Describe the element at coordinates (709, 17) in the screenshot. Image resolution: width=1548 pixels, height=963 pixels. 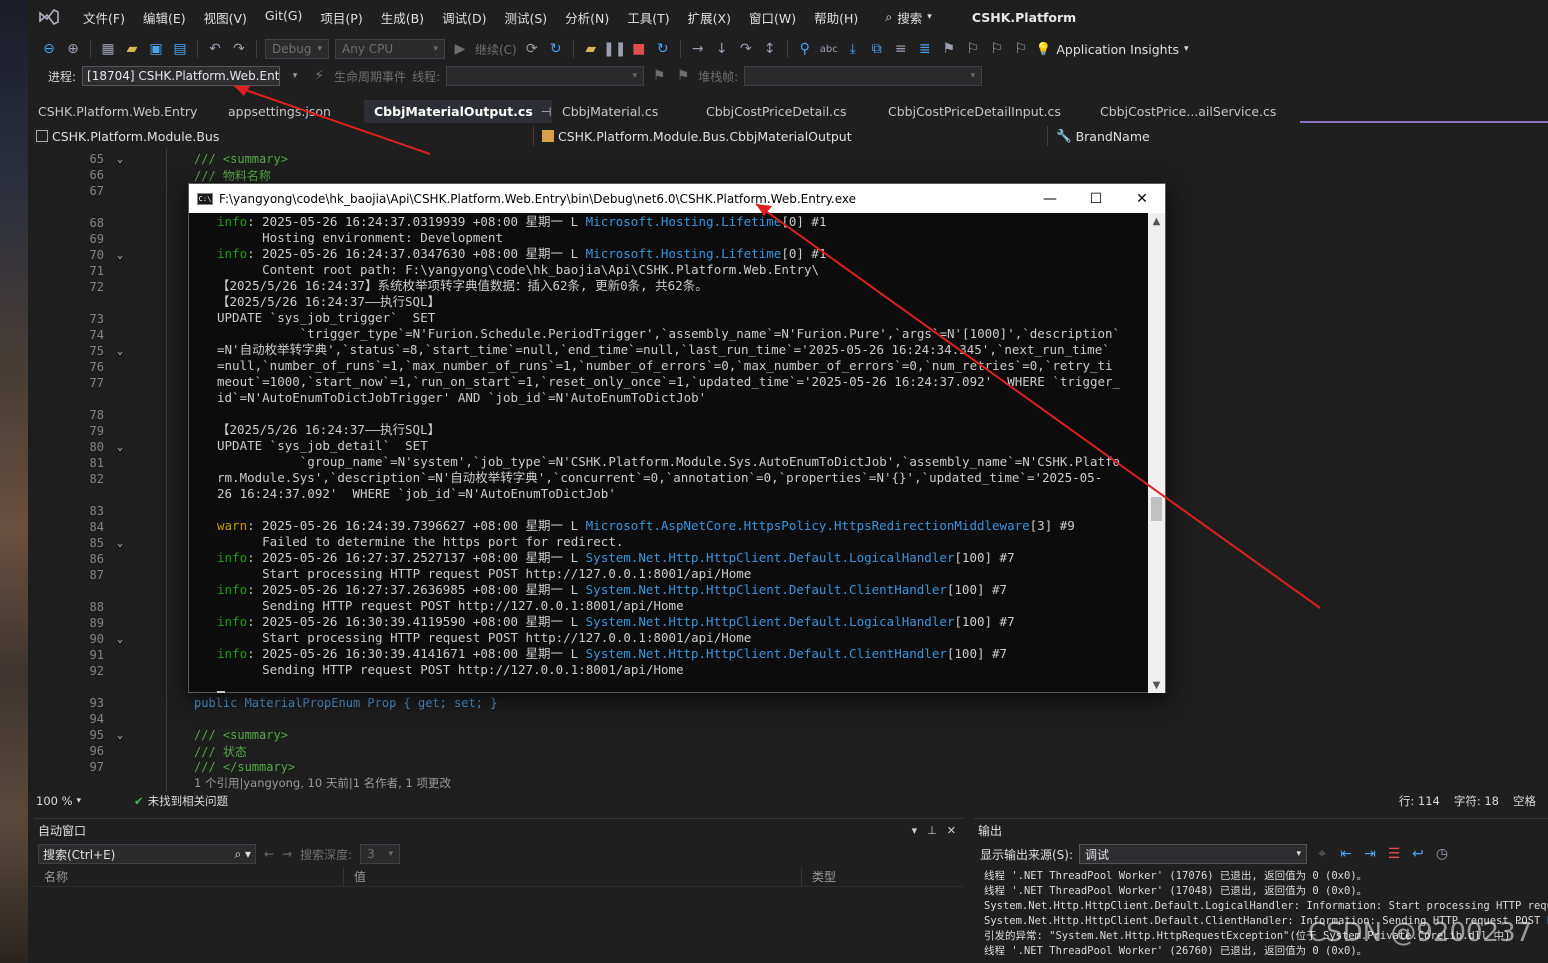
I see `menu-item: 扩展(X)` at that location.